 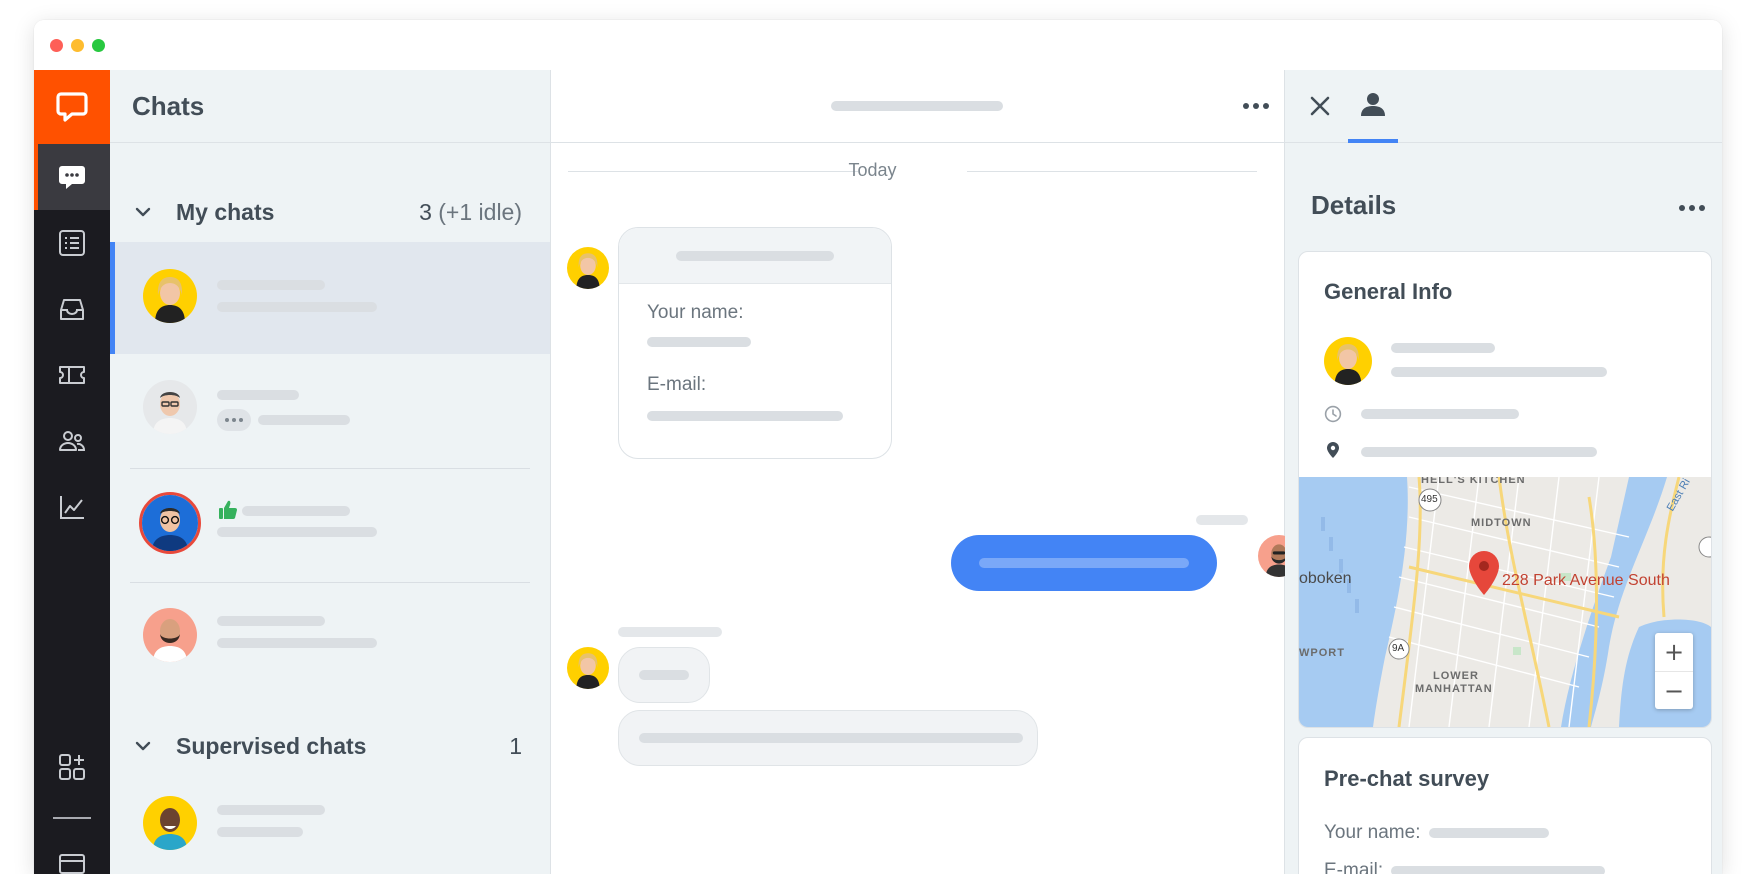 I want to click on survey-name-placeholder, so click(x=1489, y=833).